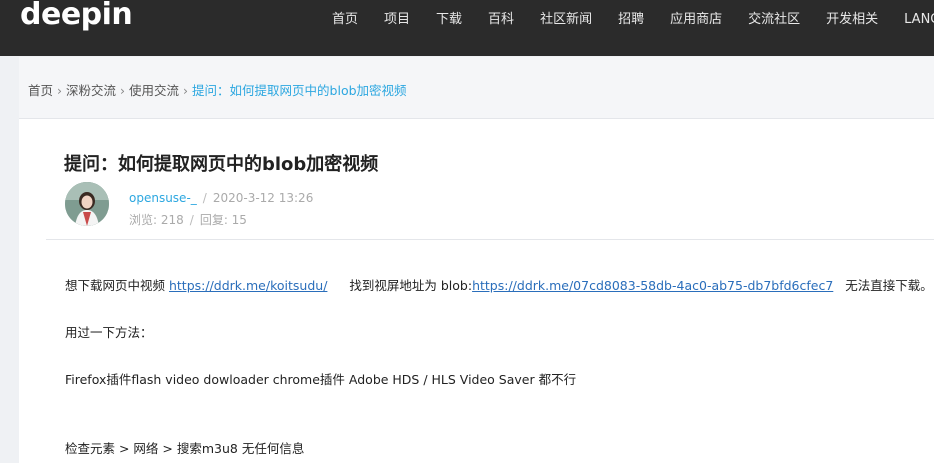 Image resolution: width=934 pixels, height=463 pixels. Describe the element at coordinates (91, 90) in the screenshot. I see `breadcrumb-deepin-fans: 深粉交流` at that location.